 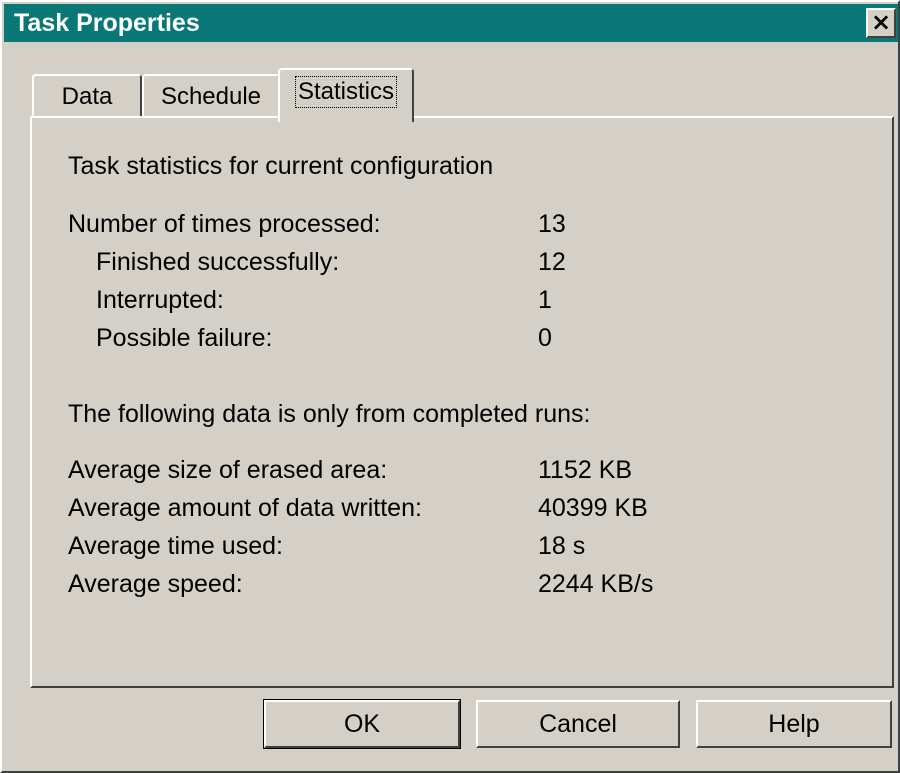 I want to click on finished-value: 12, so click(x=552, y=262).